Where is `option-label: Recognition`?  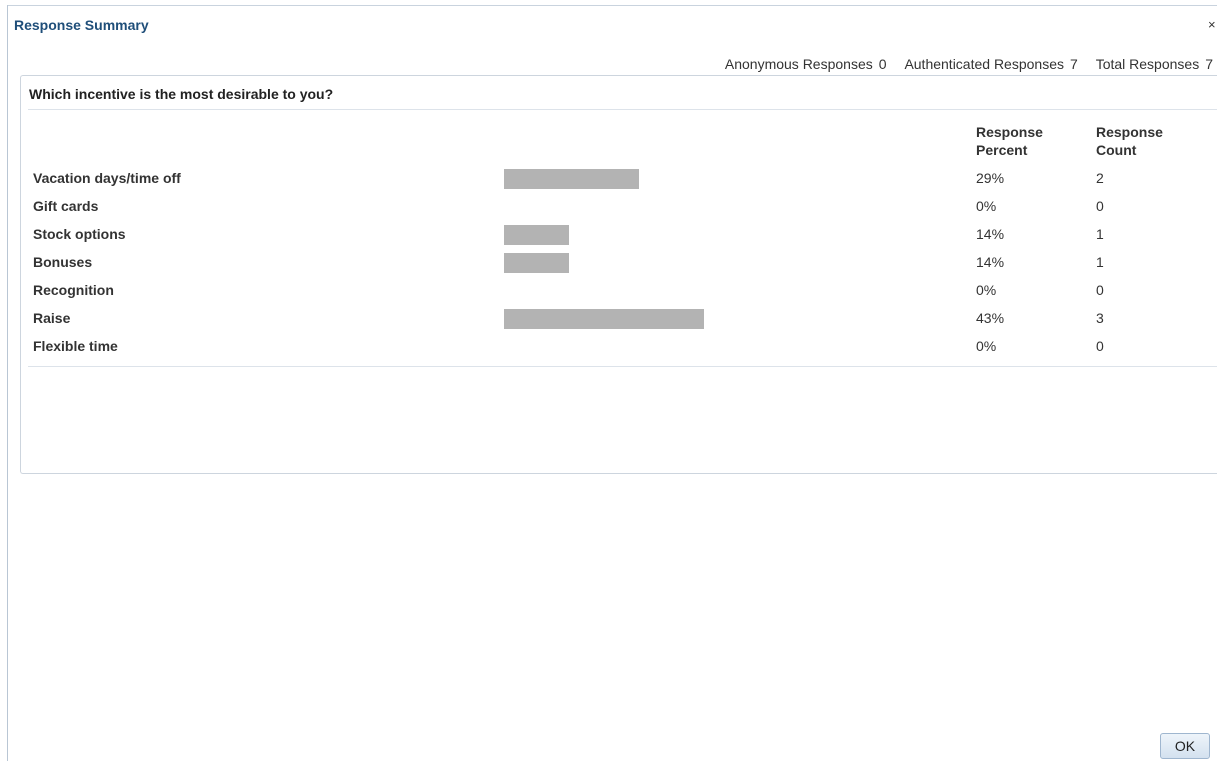
option-label: Recognition is located at coordinates (73, 290).